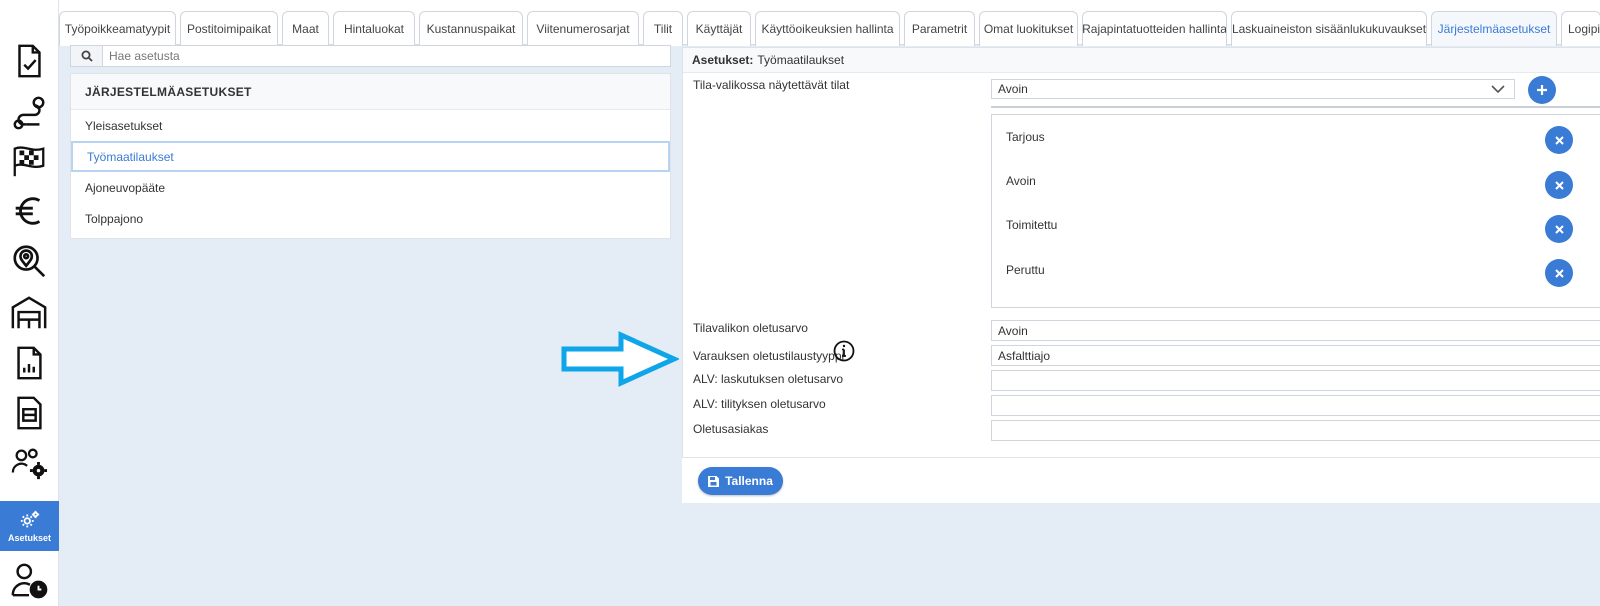  What do you see at coordinates (1025, 270) in the screenshot?
I see `status-item-peruttu: Peruttu` at bounding box center [1025, 270].